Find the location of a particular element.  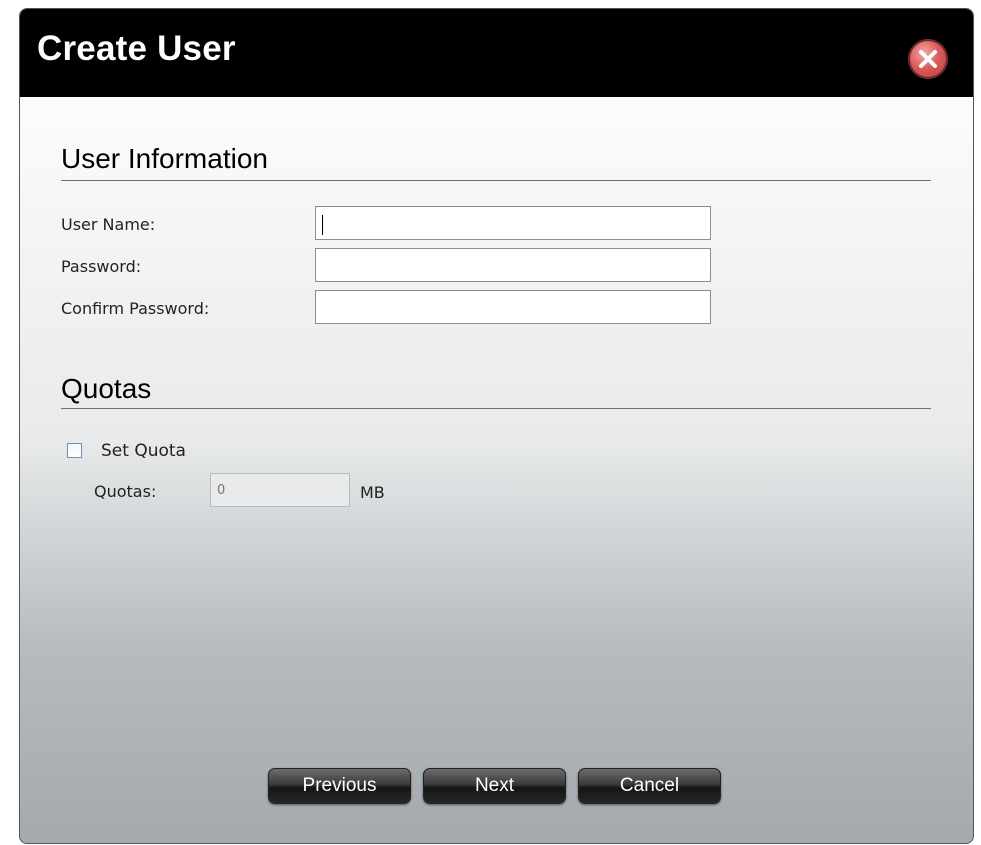

dialog-titlebar: Create User is located at coordinates (496, 53).